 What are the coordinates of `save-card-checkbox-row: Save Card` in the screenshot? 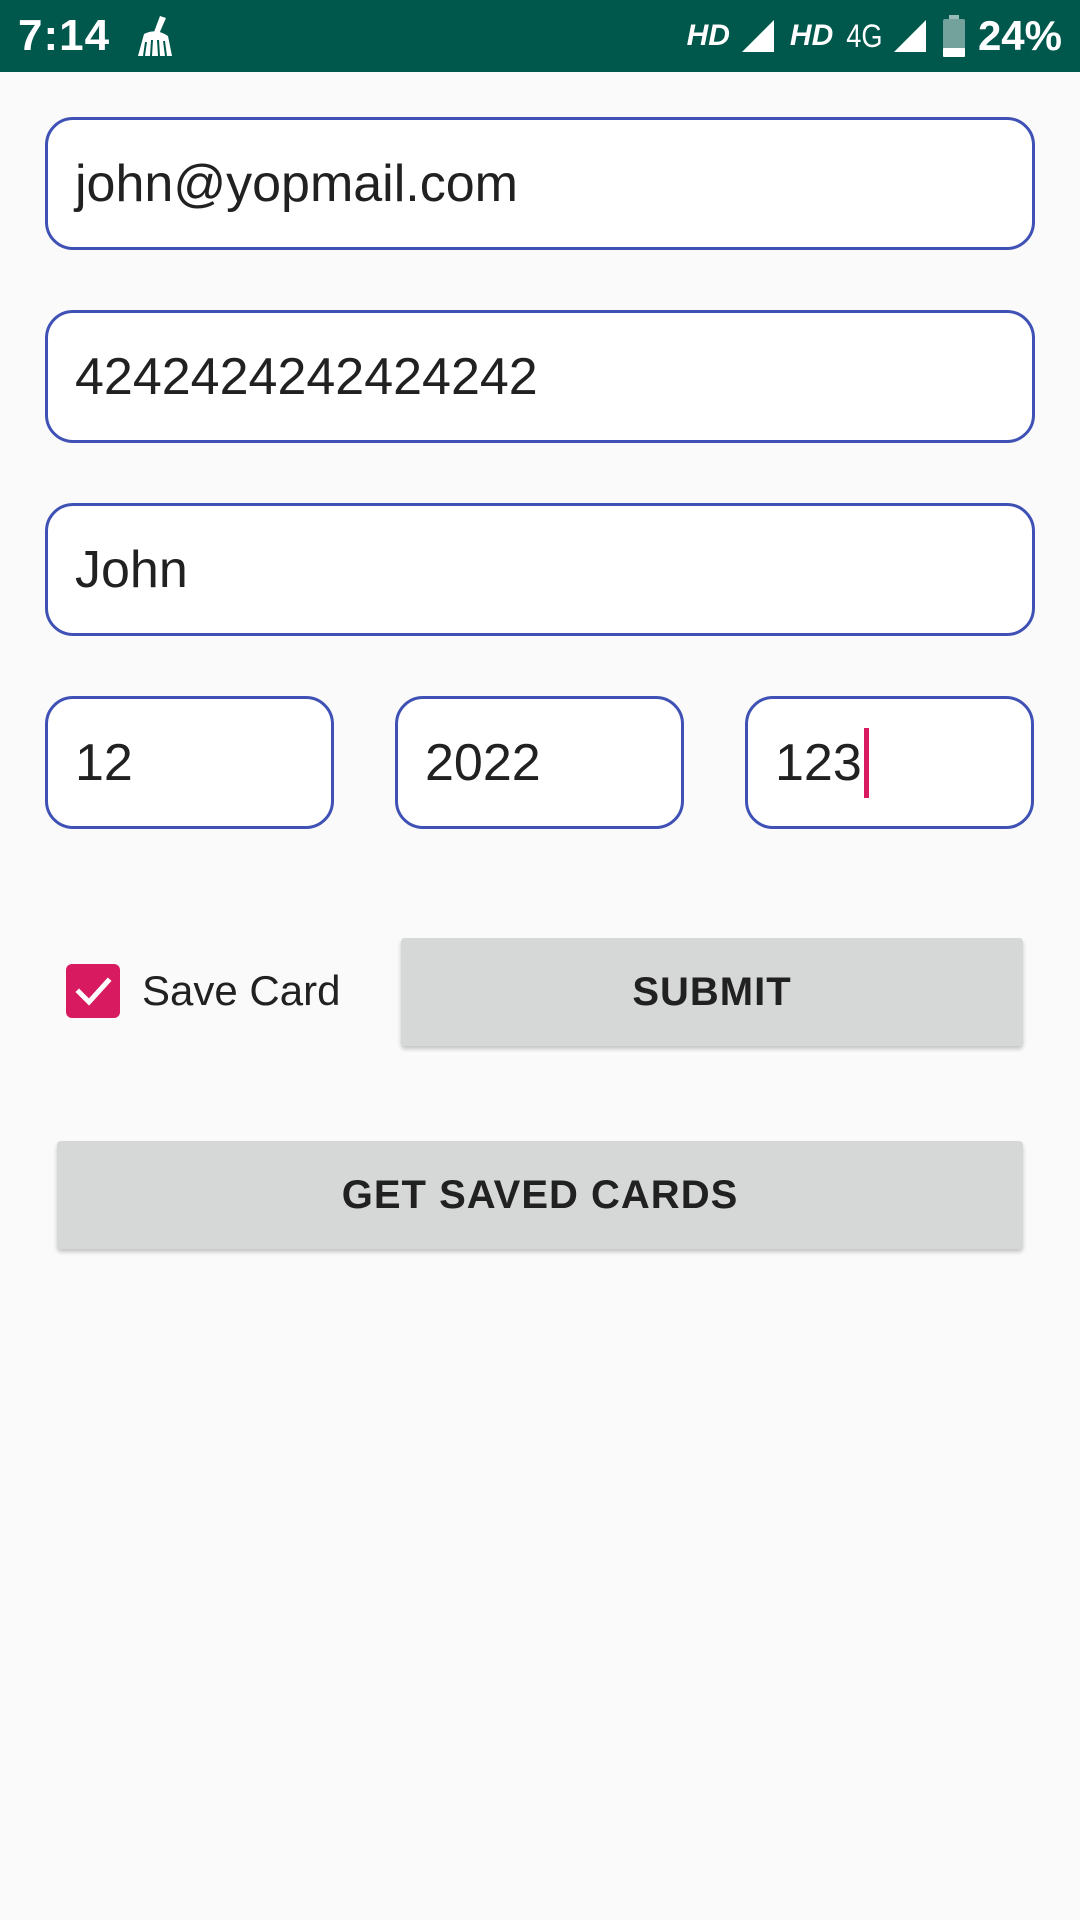 It's located at (203, 991).